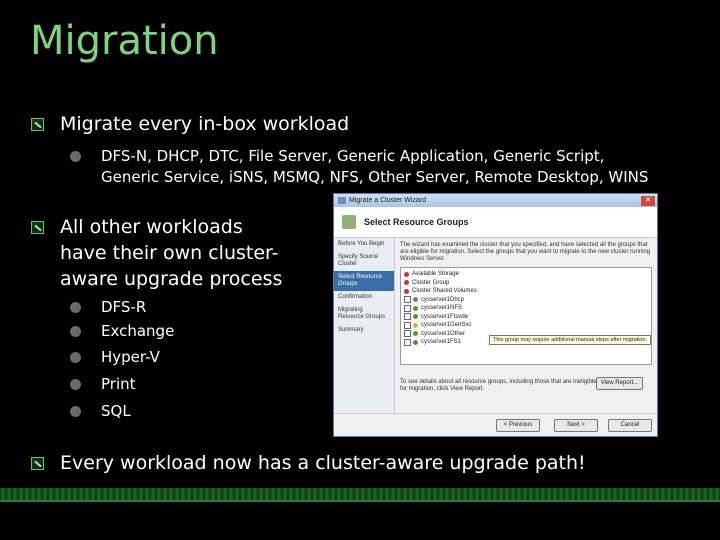  Describe the element at coordinates (364, 261) in the screenshot. I see `wizard-step-specify-source: Specify Source Cluster` at that location.